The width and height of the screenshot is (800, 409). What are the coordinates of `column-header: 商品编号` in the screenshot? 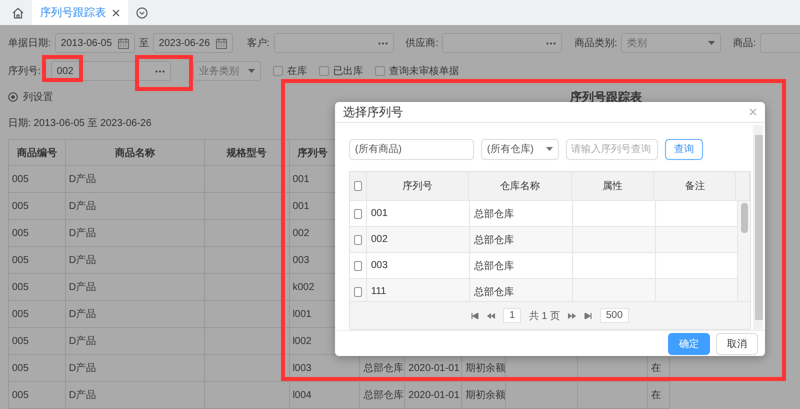 It's located at (37, 153).